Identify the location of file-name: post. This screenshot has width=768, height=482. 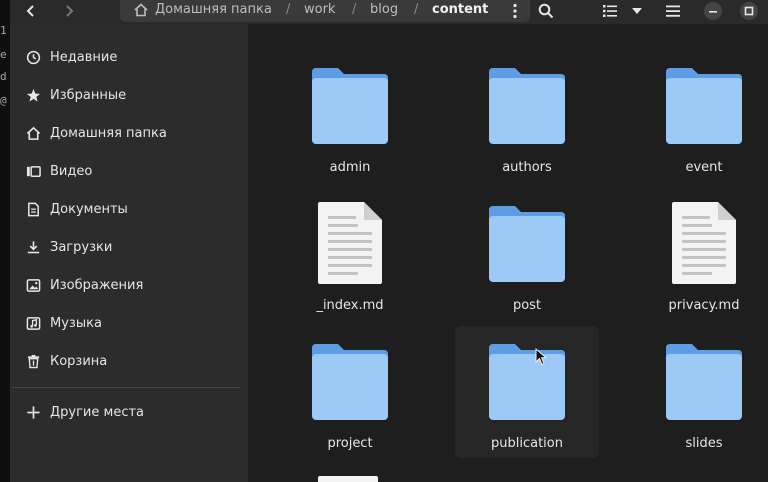
(527, 305).